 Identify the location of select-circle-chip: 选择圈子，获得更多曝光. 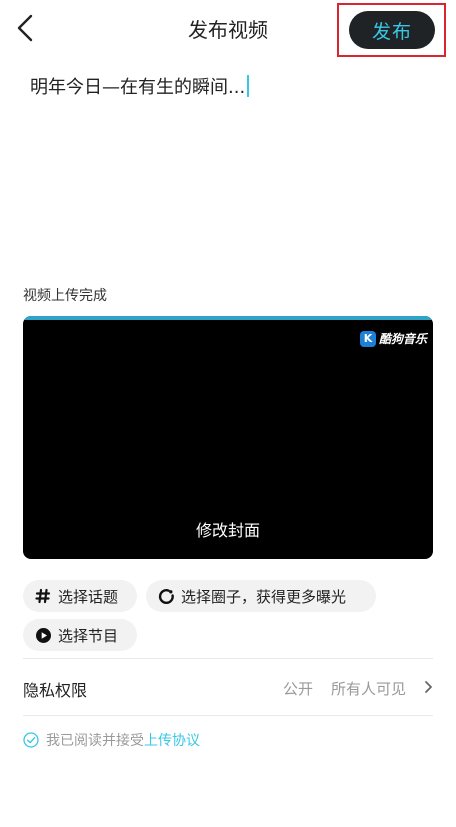
(261, 596).